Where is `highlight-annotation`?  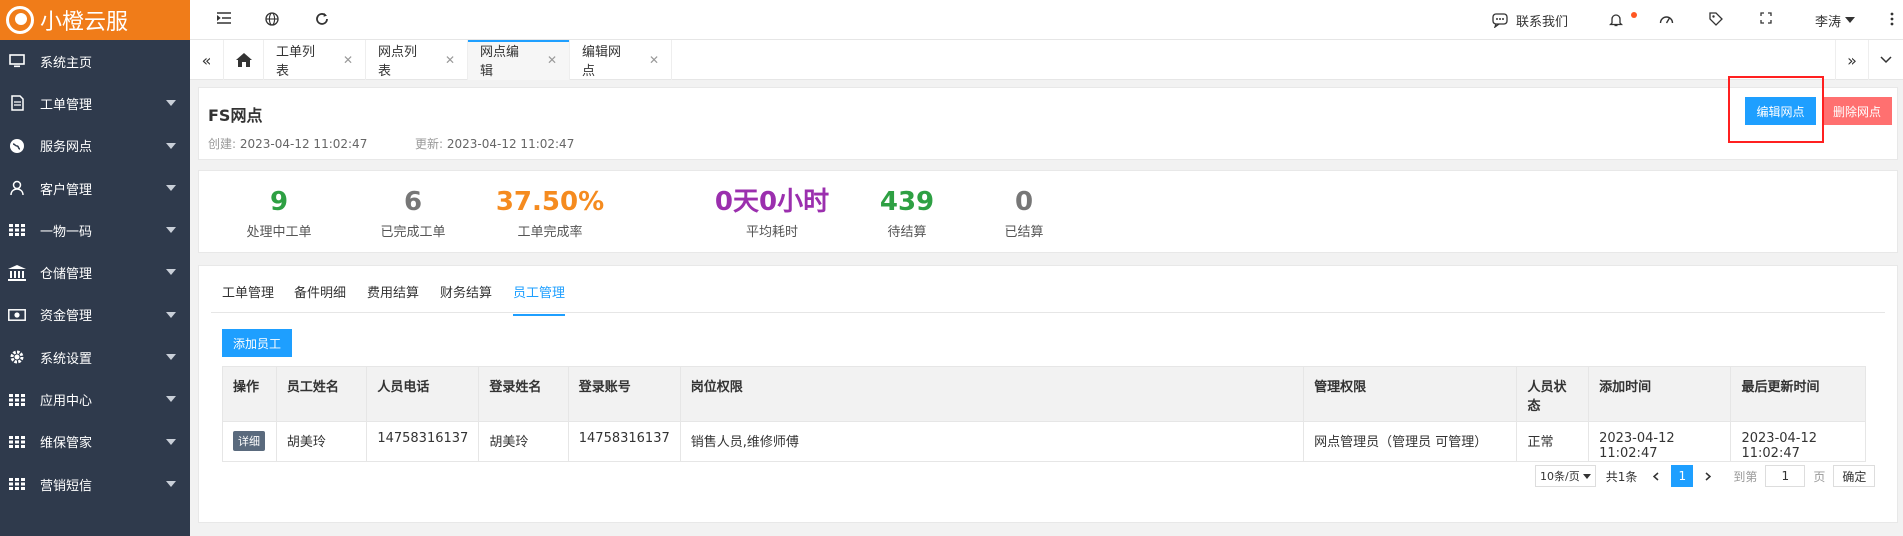
highlight-annotation is located at coordinates (1776, 109).